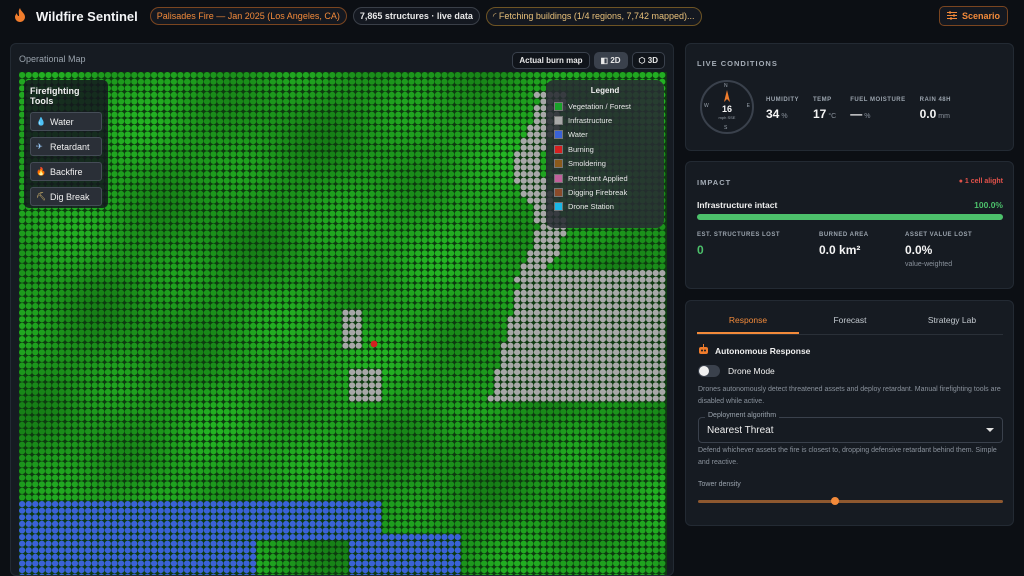  What do you see at coordinates (610, 60) in the screenshot?
I see `view-2d-button: ◧ 2D` at bounding box center [610, 60].